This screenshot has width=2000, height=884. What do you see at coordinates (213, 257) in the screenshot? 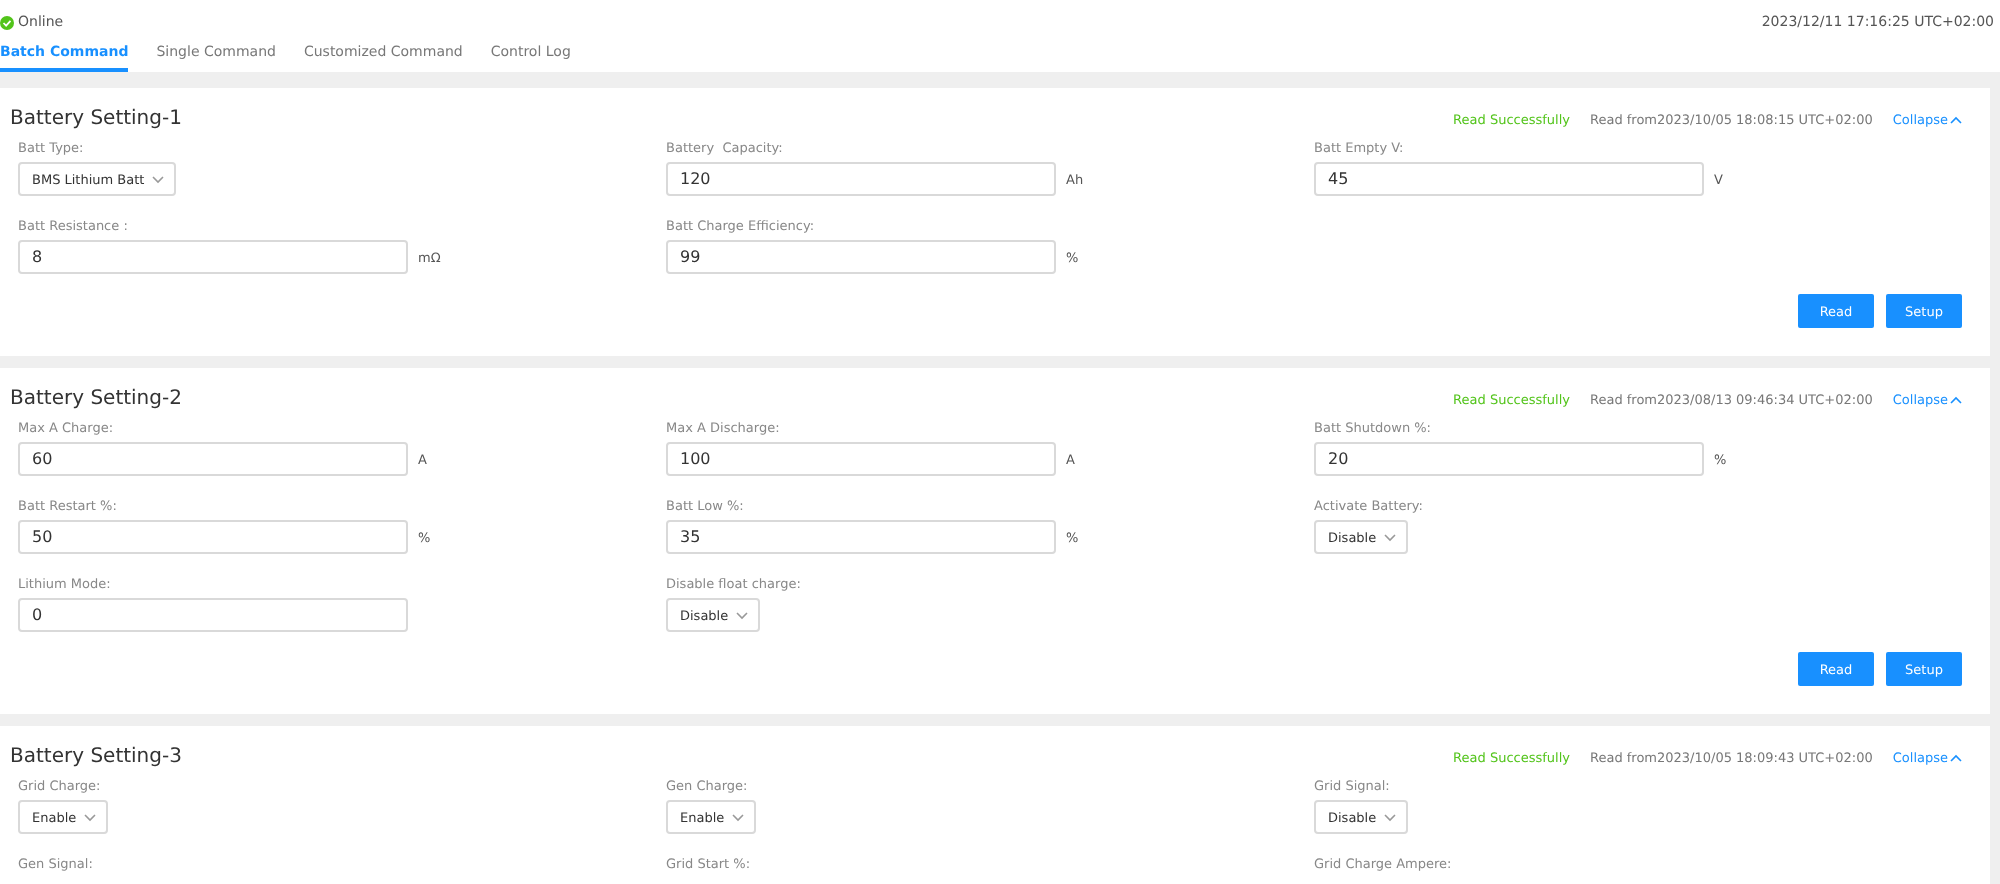
I see `input-field: 8` at bounding box center [213, 257].